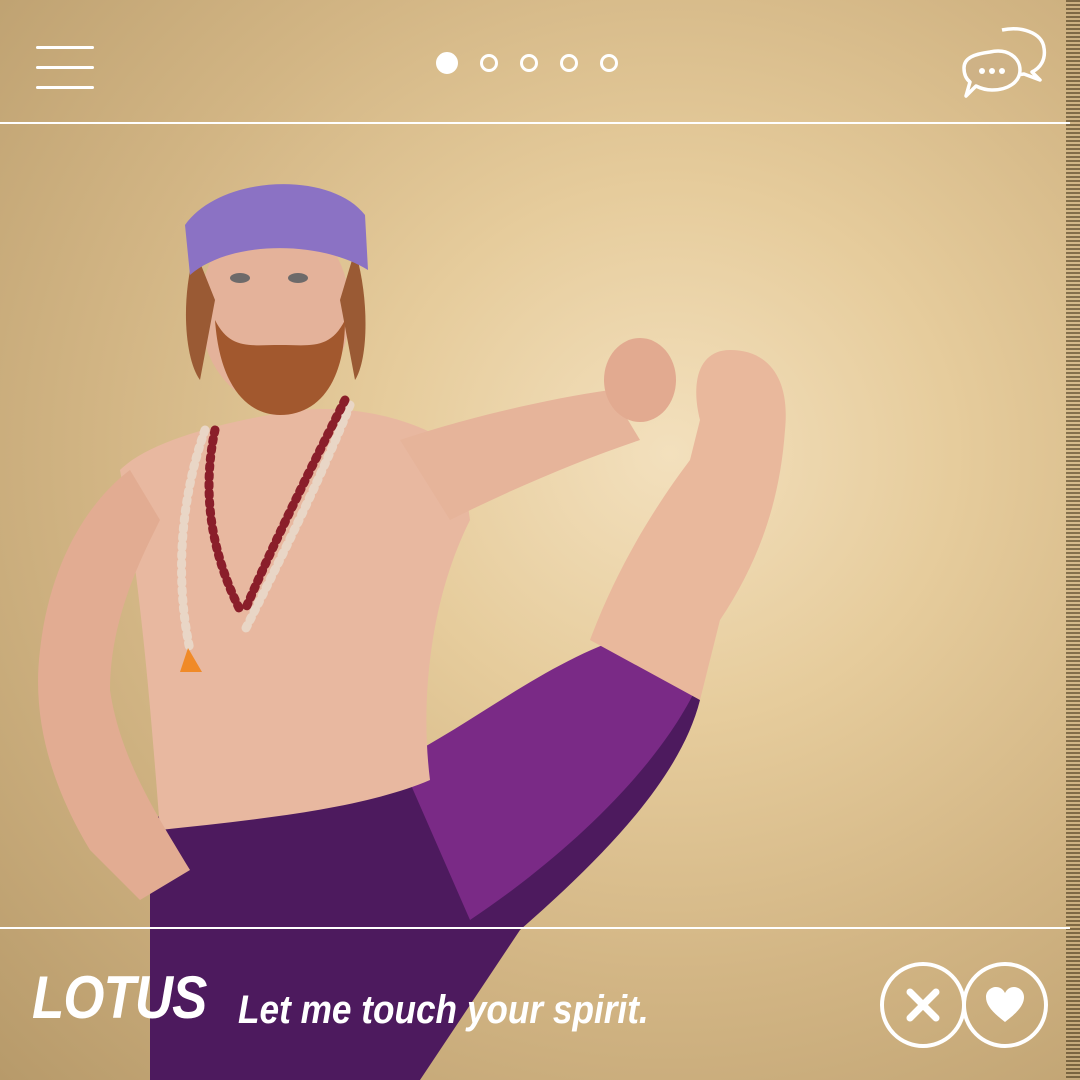  I want to click on dislike-button, so click(923, 1005).